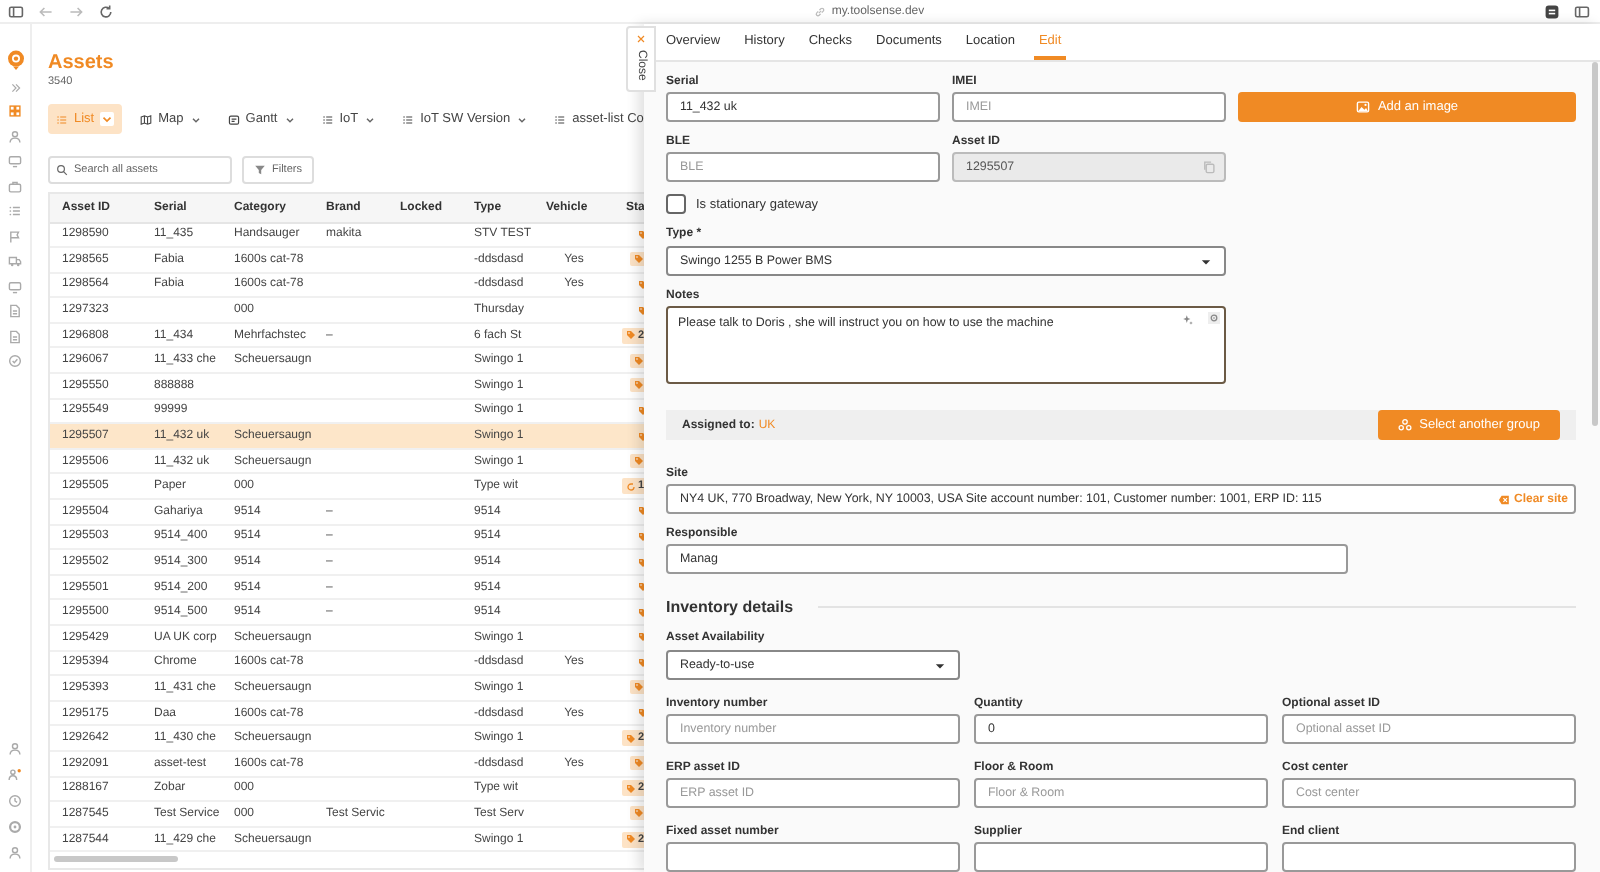  Describe the element at coordinates (15, 801) in the screenshot. I see `clock-icon` at that location.